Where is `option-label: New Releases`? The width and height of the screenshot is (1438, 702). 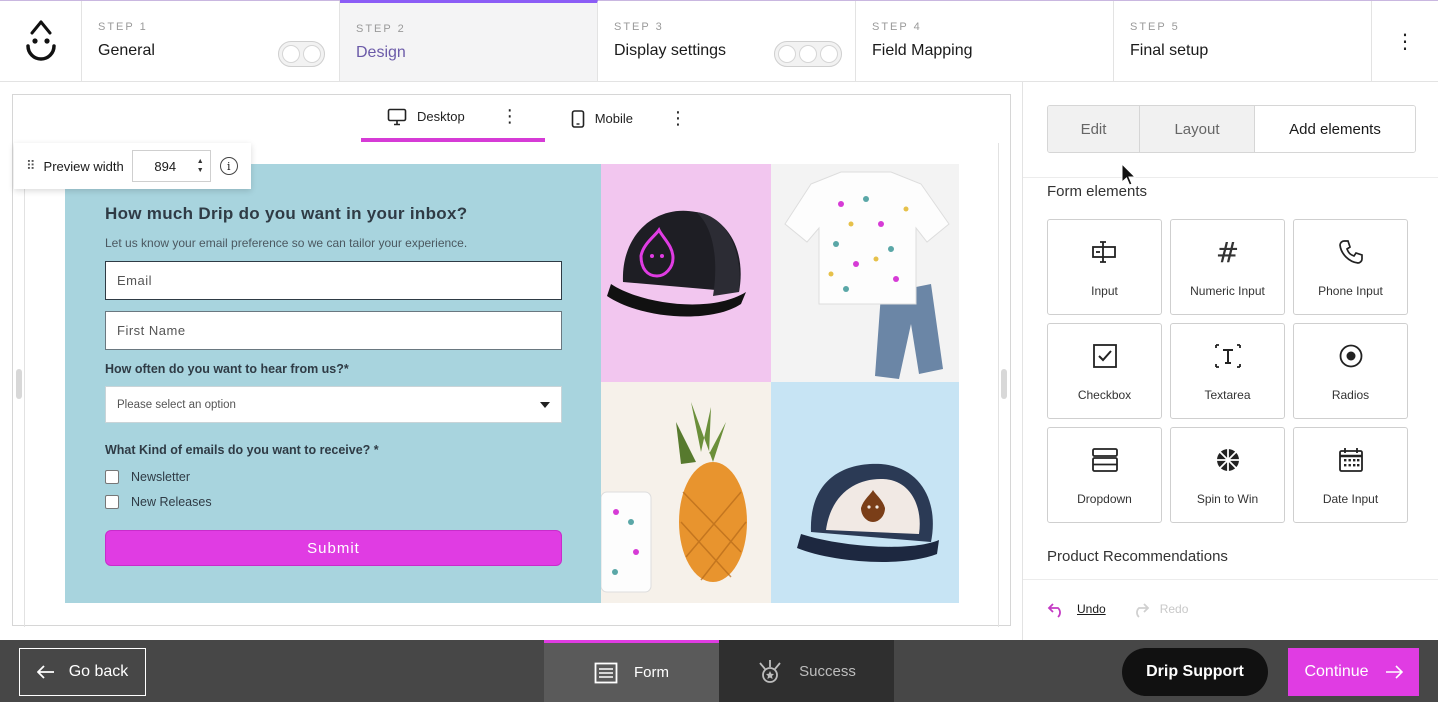 option-label: New Releases is located at coordinates (171, 502).